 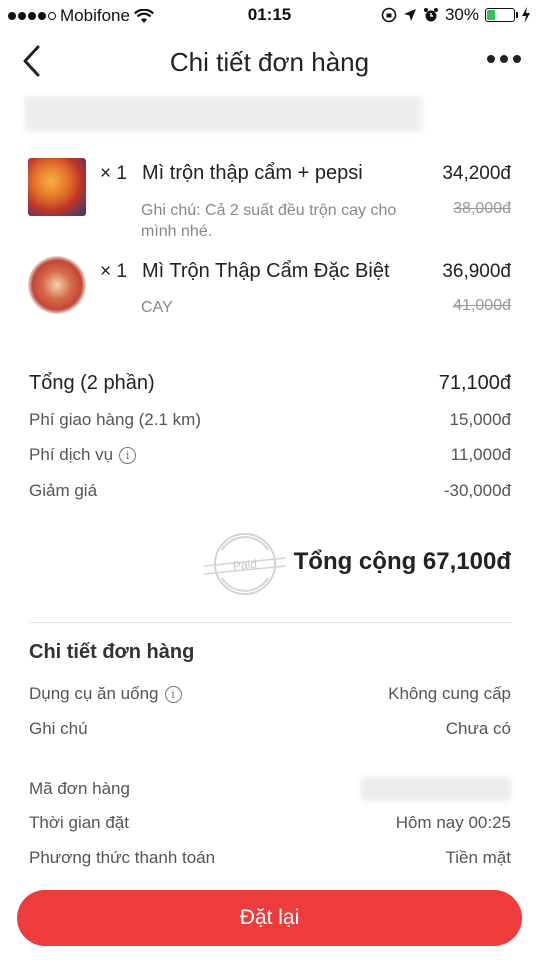 What do you see at coordinates (480, 454) in the screenshot?
I see `service-fee-value: 11,000đ` at bounding box center [480, 454].